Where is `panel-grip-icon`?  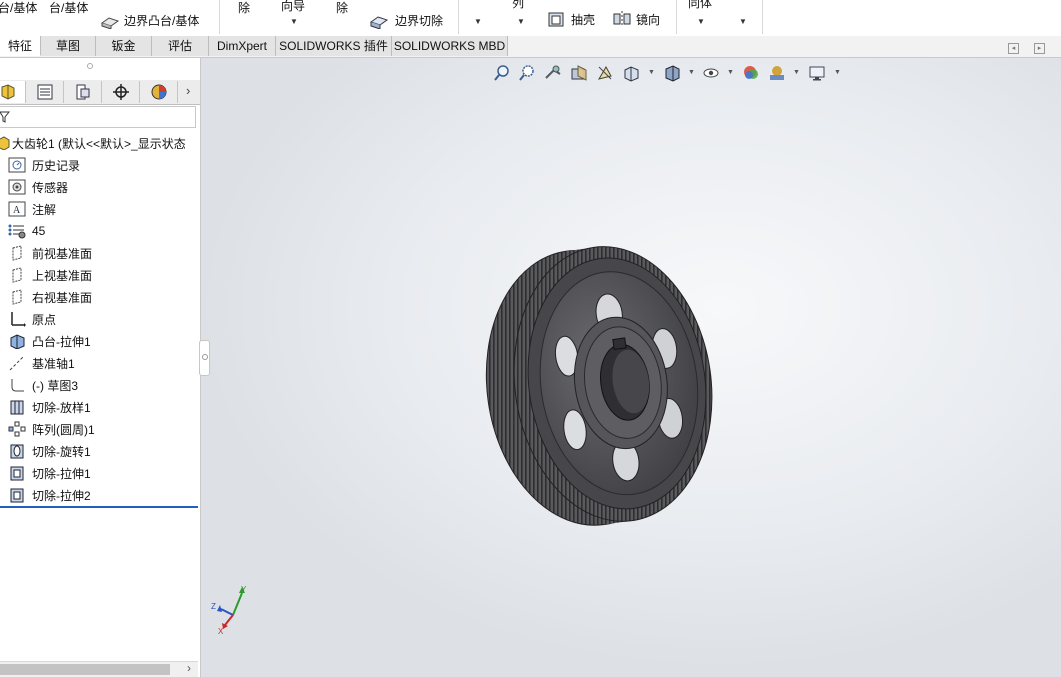
panel-grip-icon is located at coordinates (90, 66).